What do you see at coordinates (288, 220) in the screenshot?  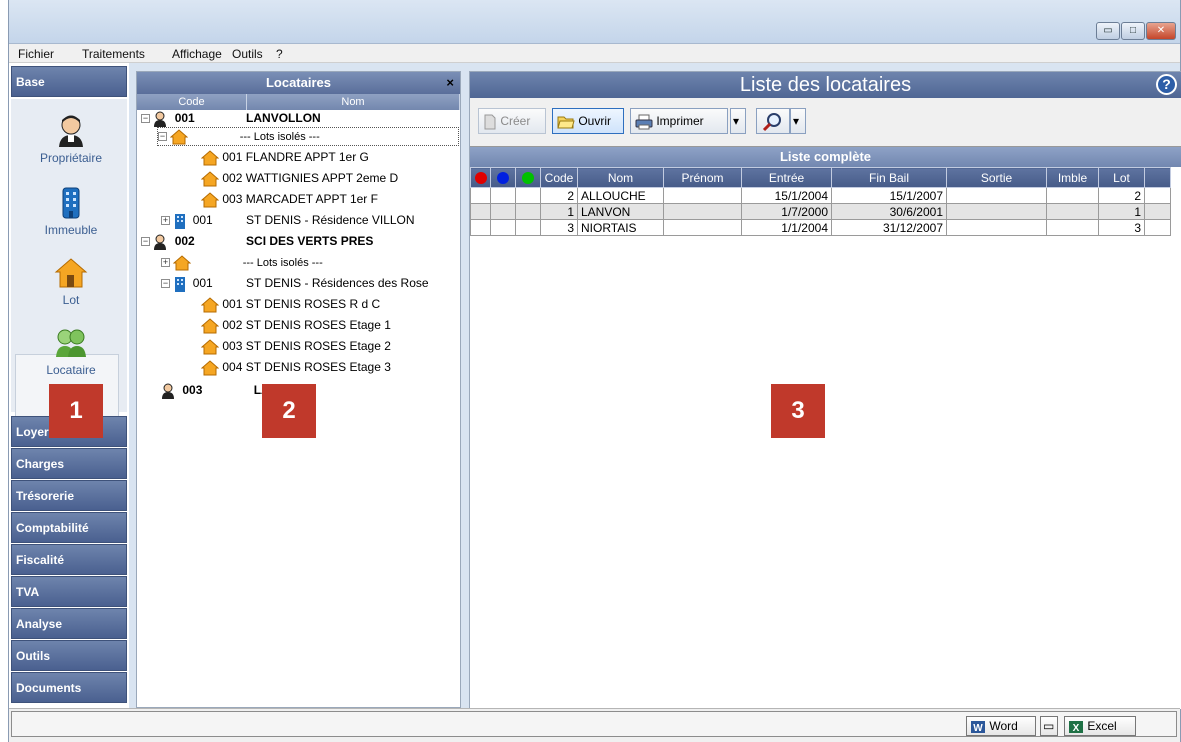 I see `tree-node-building: + 001 ST DENIS - Résidence VILLON` at bounding box center [288, 220].